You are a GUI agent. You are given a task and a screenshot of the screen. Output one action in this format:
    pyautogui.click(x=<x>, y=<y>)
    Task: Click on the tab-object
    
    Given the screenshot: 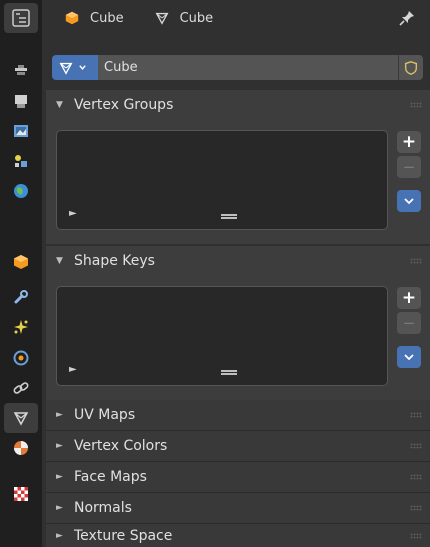 What is the action you would take?
    pyautogui.click(x=21, y=262)
    